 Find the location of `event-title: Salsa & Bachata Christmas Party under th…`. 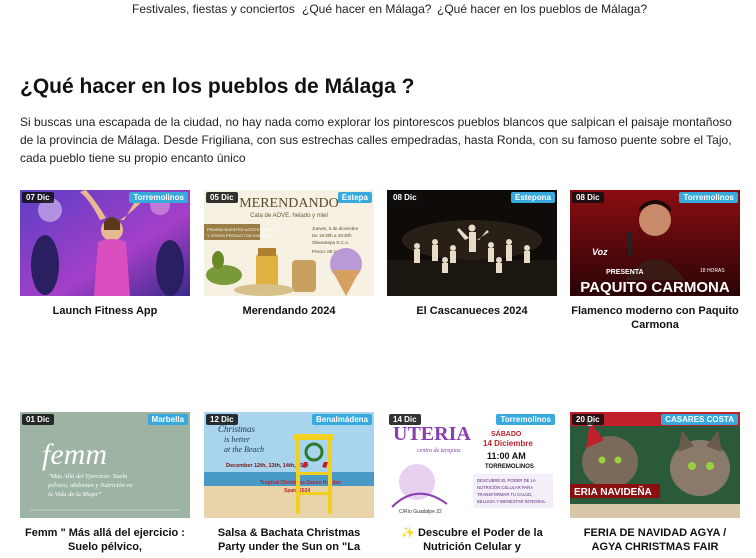

event-title: Salsa & Bachata Christmas Party under th… is located at coordinates (289, 540).